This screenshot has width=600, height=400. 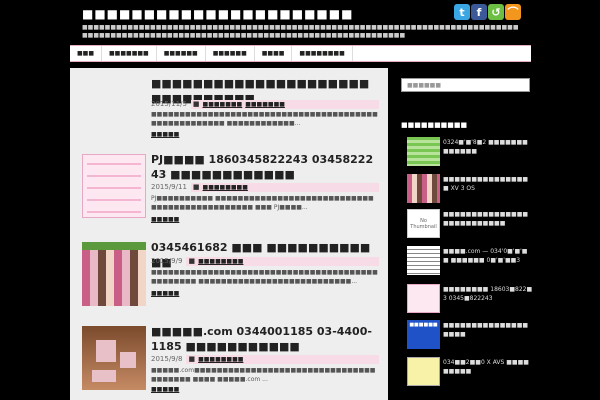 I want to click on sidebar-post-title: 034■■2■■0 X AVS ■■■■■■■■■, so click(x=488, y=371).